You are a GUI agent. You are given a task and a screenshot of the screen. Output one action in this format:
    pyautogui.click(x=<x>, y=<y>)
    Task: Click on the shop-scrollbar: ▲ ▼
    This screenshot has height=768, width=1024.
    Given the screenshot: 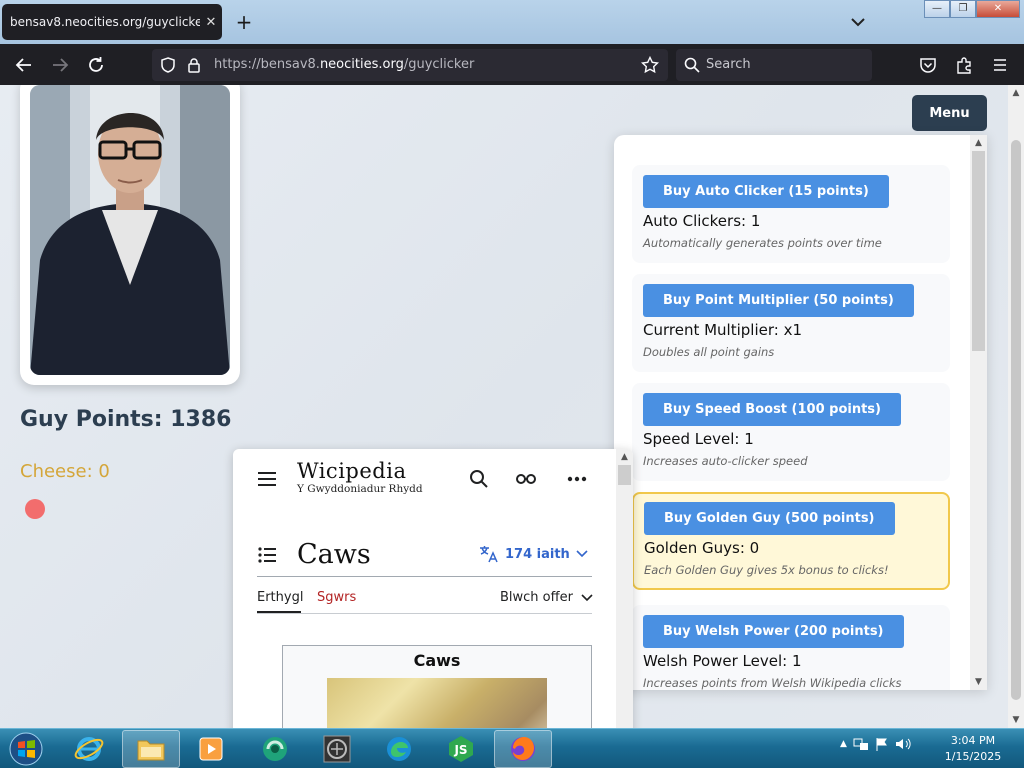 What is the action you would take?
    pyautogui.click(x=978, y=412)
    